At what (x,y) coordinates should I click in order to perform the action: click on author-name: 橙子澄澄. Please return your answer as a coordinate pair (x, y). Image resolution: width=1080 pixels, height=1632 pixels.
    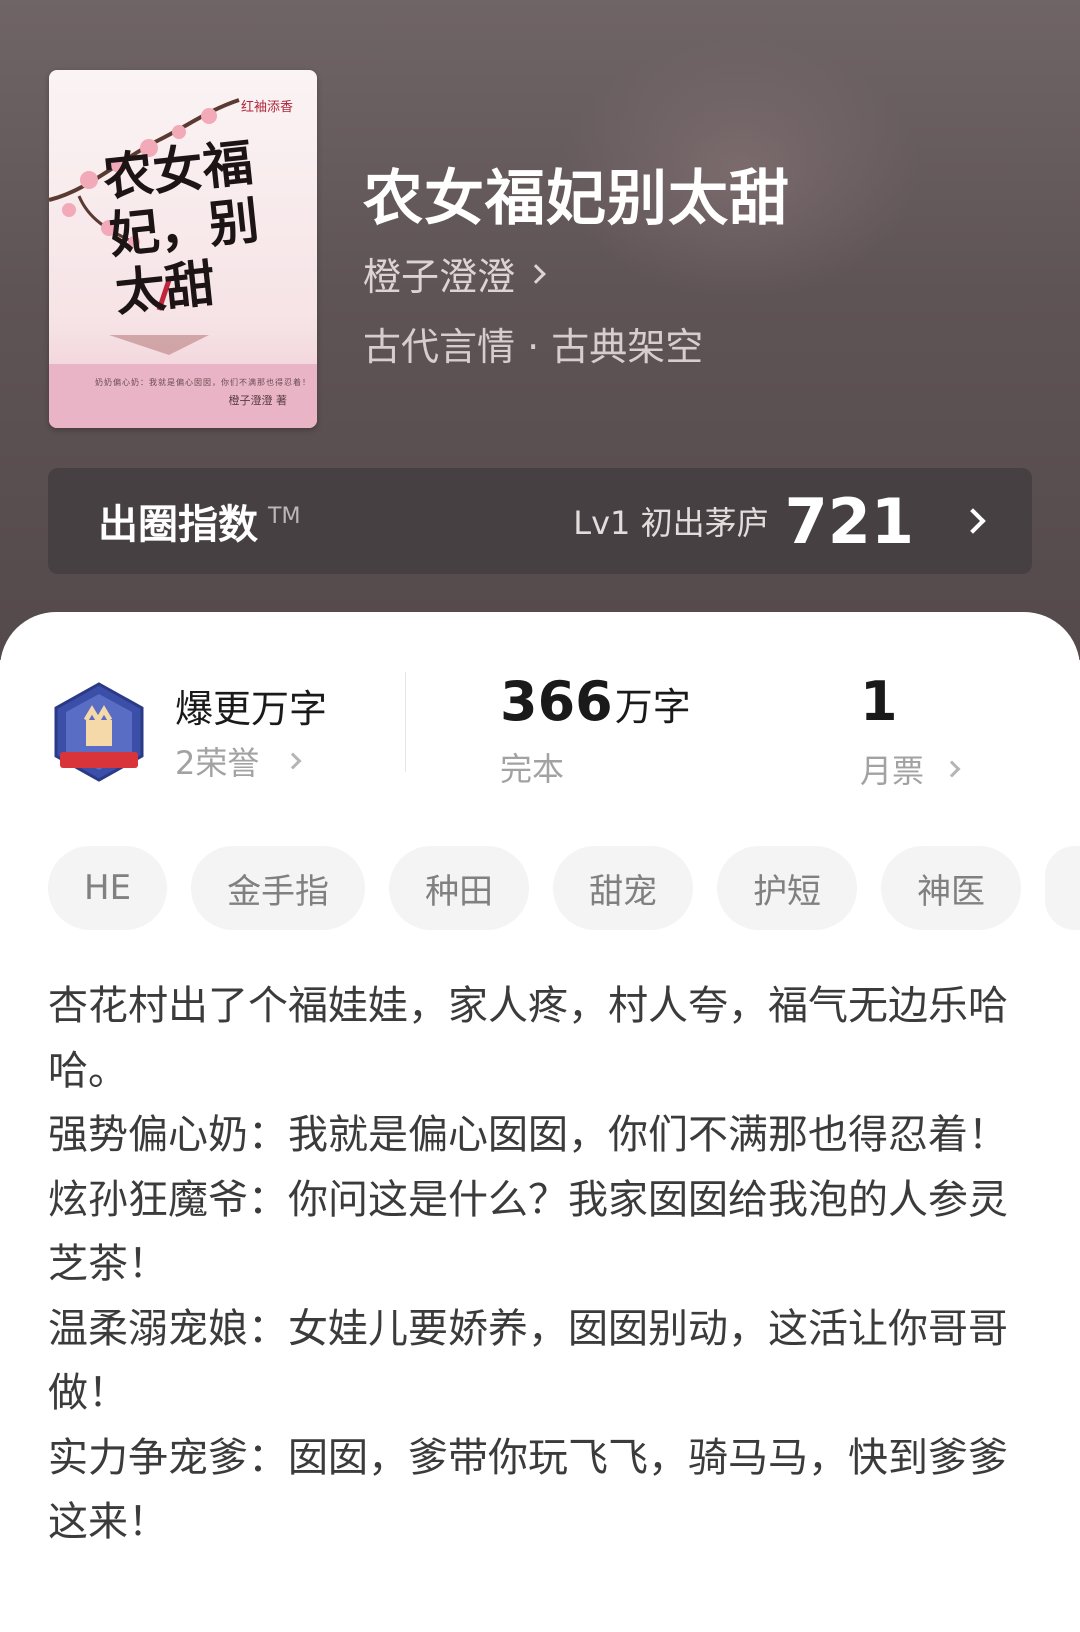
    Looking at the image, I should click on (439, 277).